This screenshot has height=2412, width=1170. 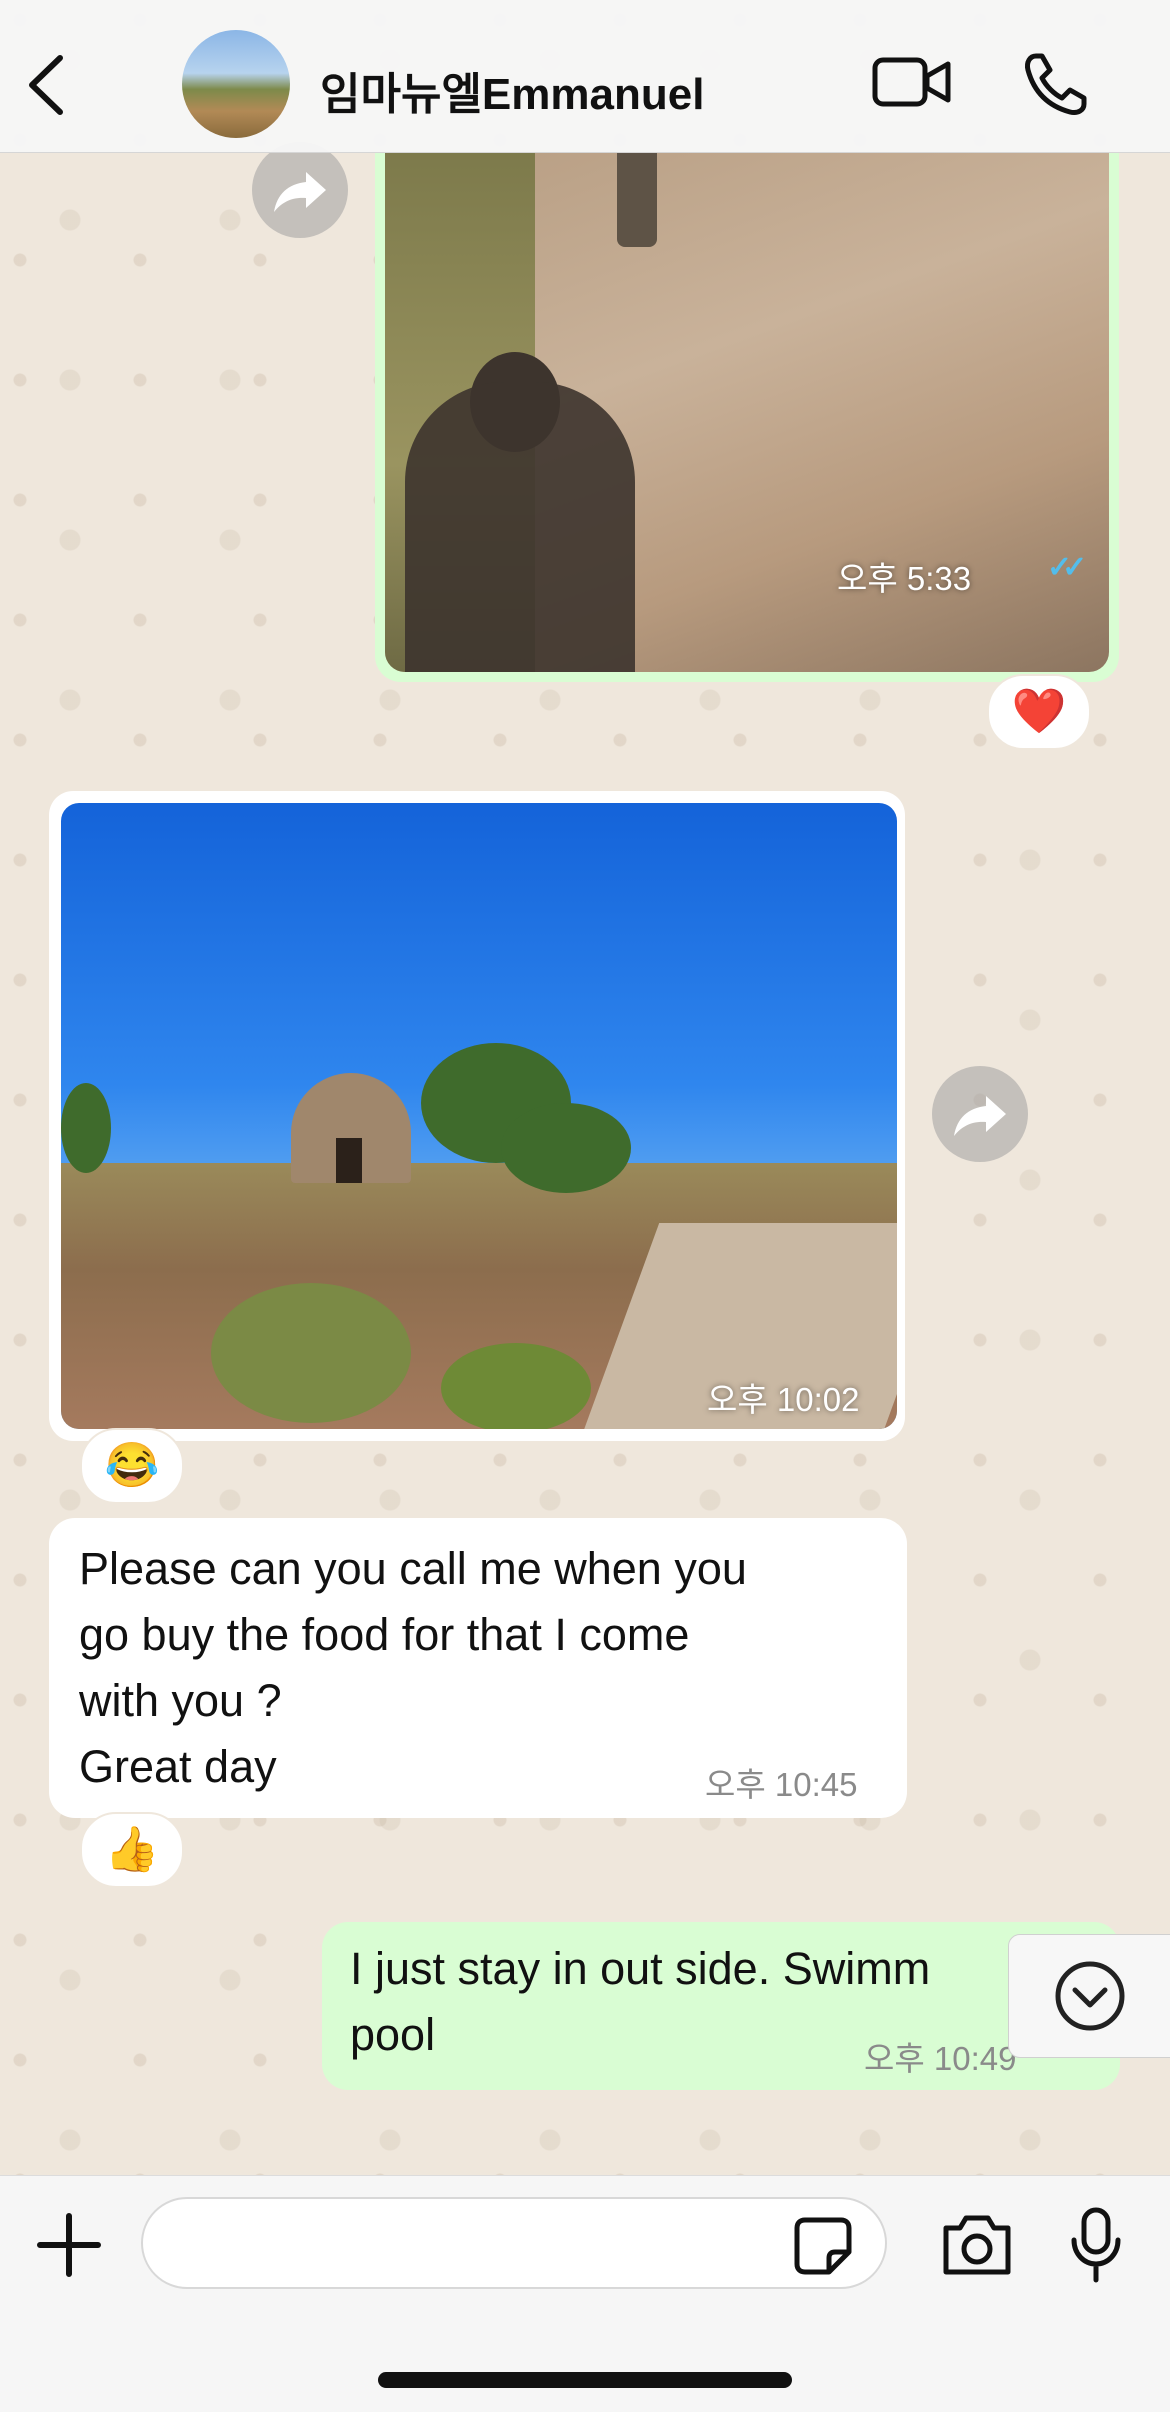 What do you see at coordinates (1056, 84) in the screenshot?
I see `phone-icon` at bounding box center [1056, 84].